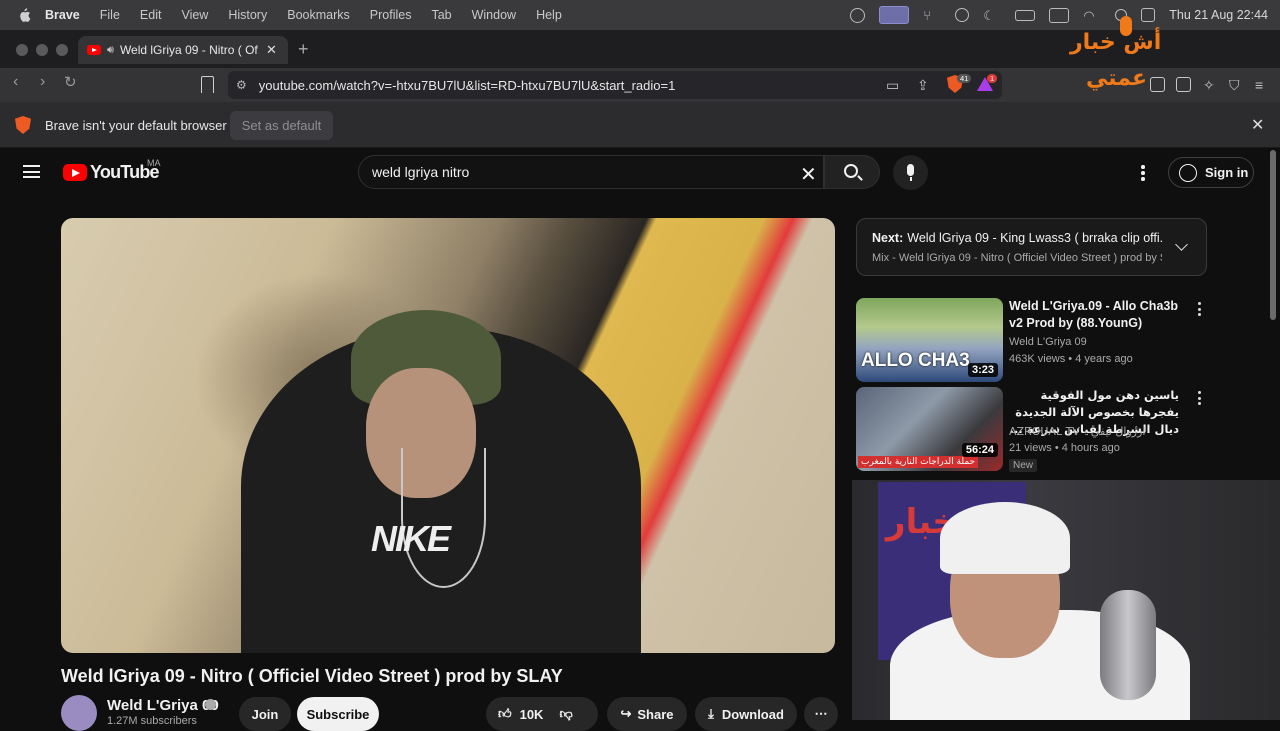 The width and height of the screenshot is (1280, 731). Describe the element at coordinates (241, 85) in the screenshot. I see `site-settings-icon: ⚙︎` at that location.